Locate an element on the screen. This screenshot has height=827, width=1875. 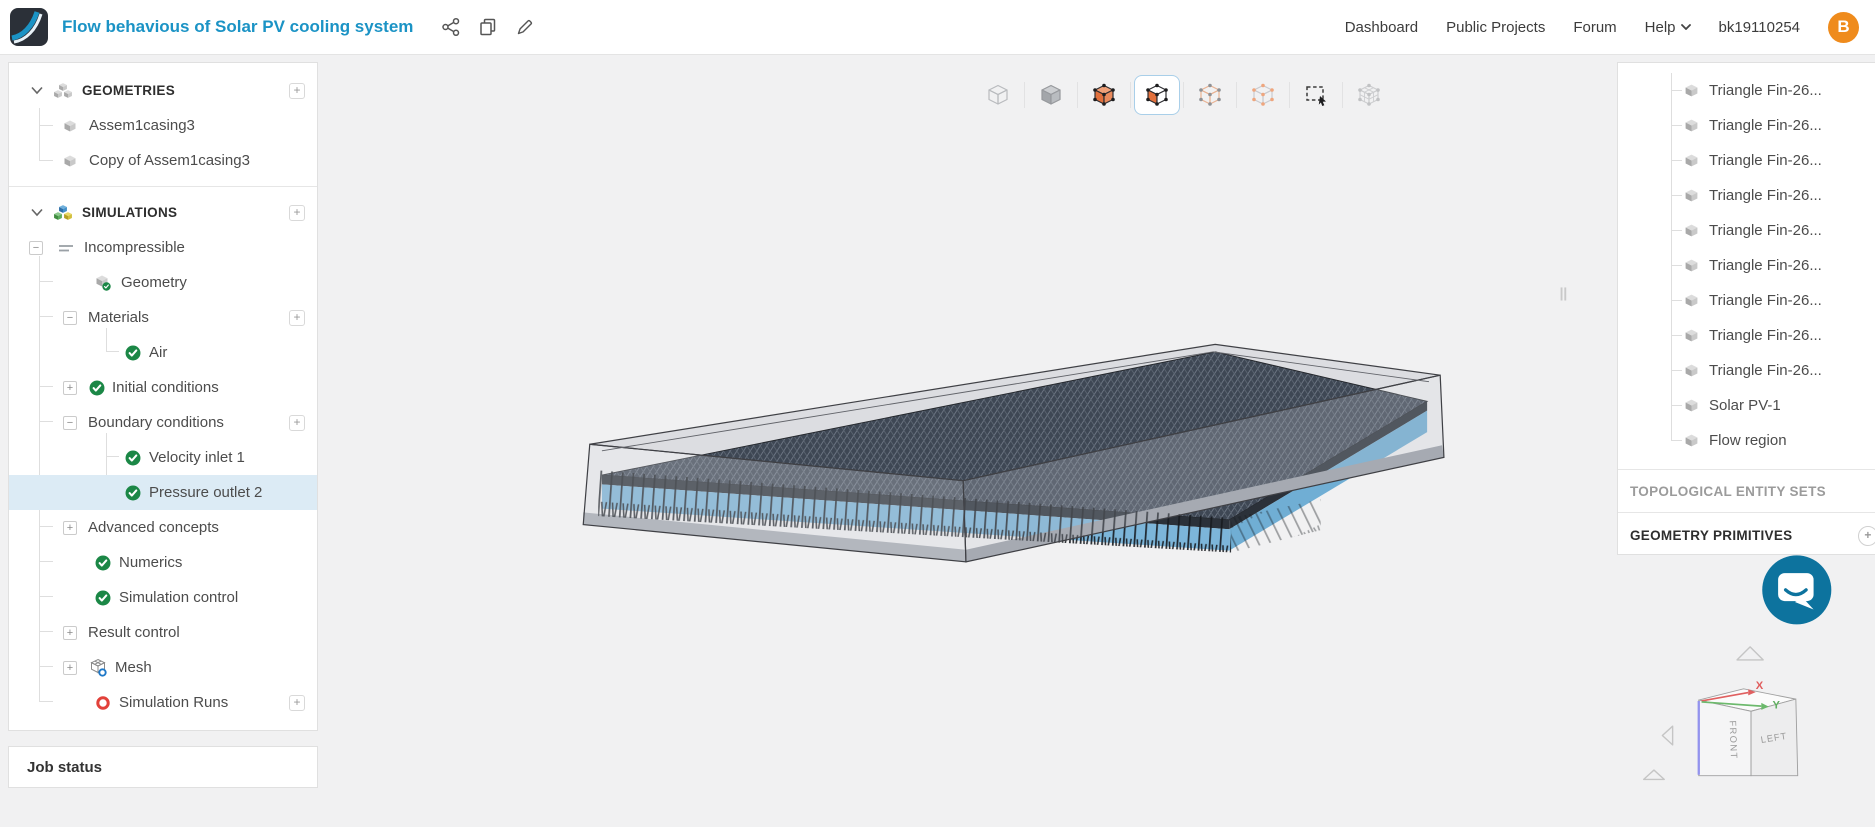
share-icon is located at coordinates (451, 27).